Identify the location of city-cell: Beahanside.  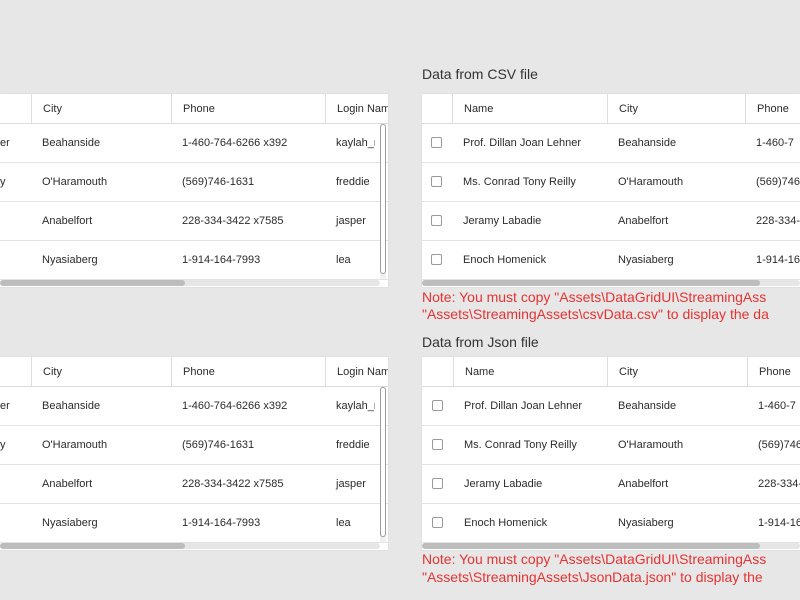
(647, 143).